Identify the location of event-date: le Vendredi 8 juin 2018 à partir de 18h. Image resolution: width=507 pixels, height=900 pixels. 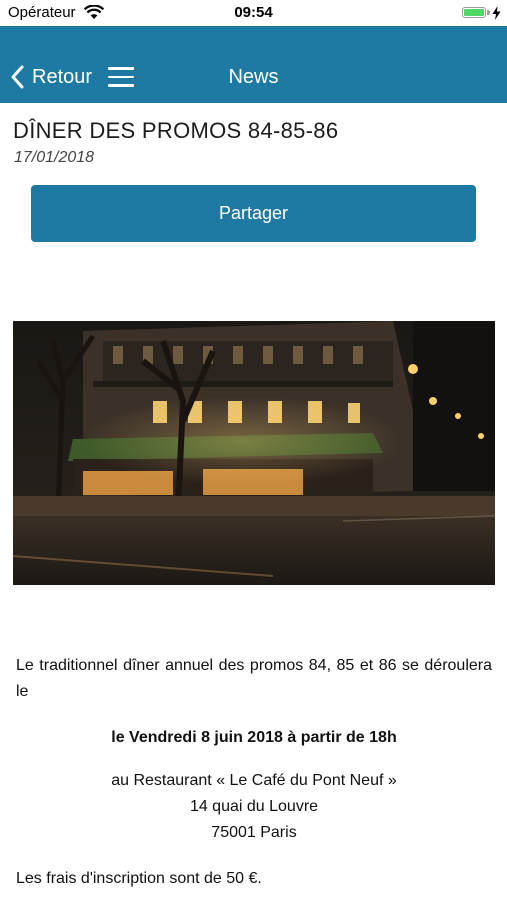
(254, 737).